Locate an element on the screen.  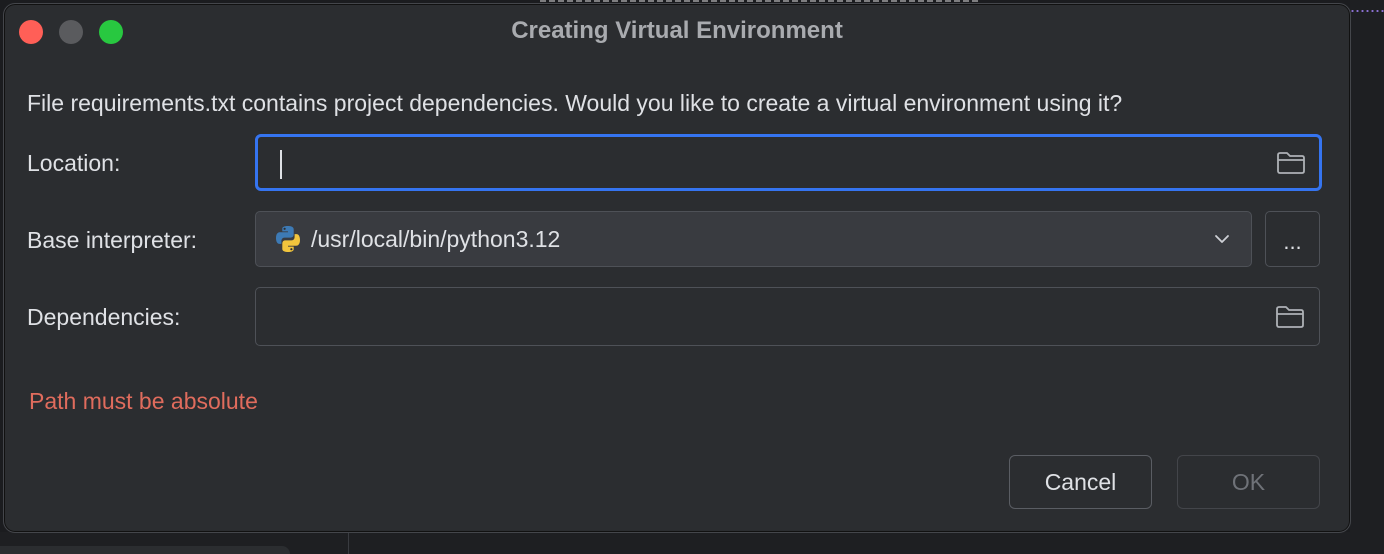
cancel-button: Cancel is located at coordinates (1080, 482).